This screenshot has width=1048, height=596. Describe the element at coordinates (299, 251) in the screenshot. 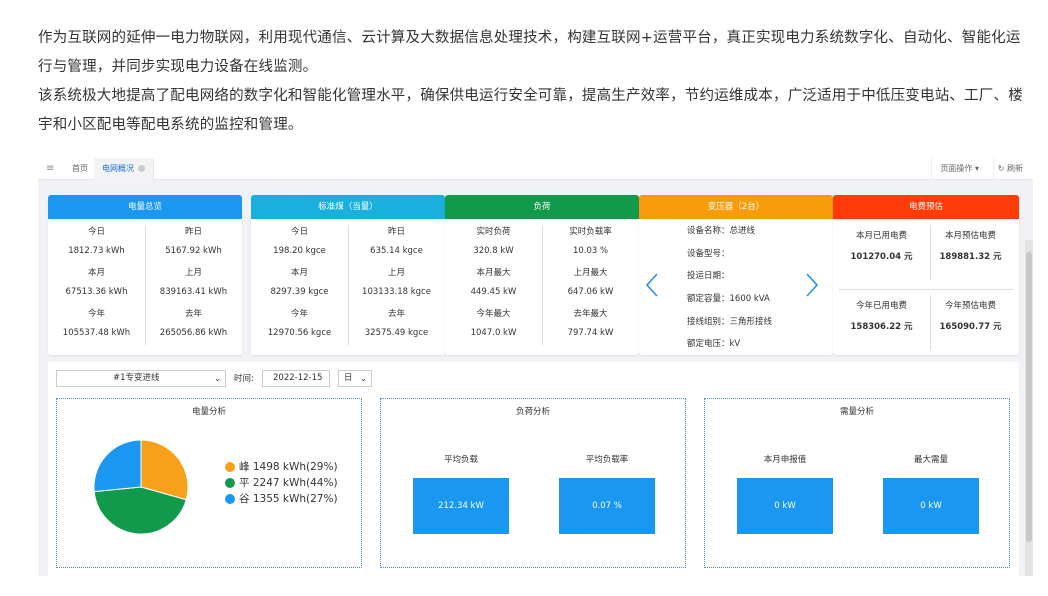

I see `metric-value: 198.20 kgce` at that location.